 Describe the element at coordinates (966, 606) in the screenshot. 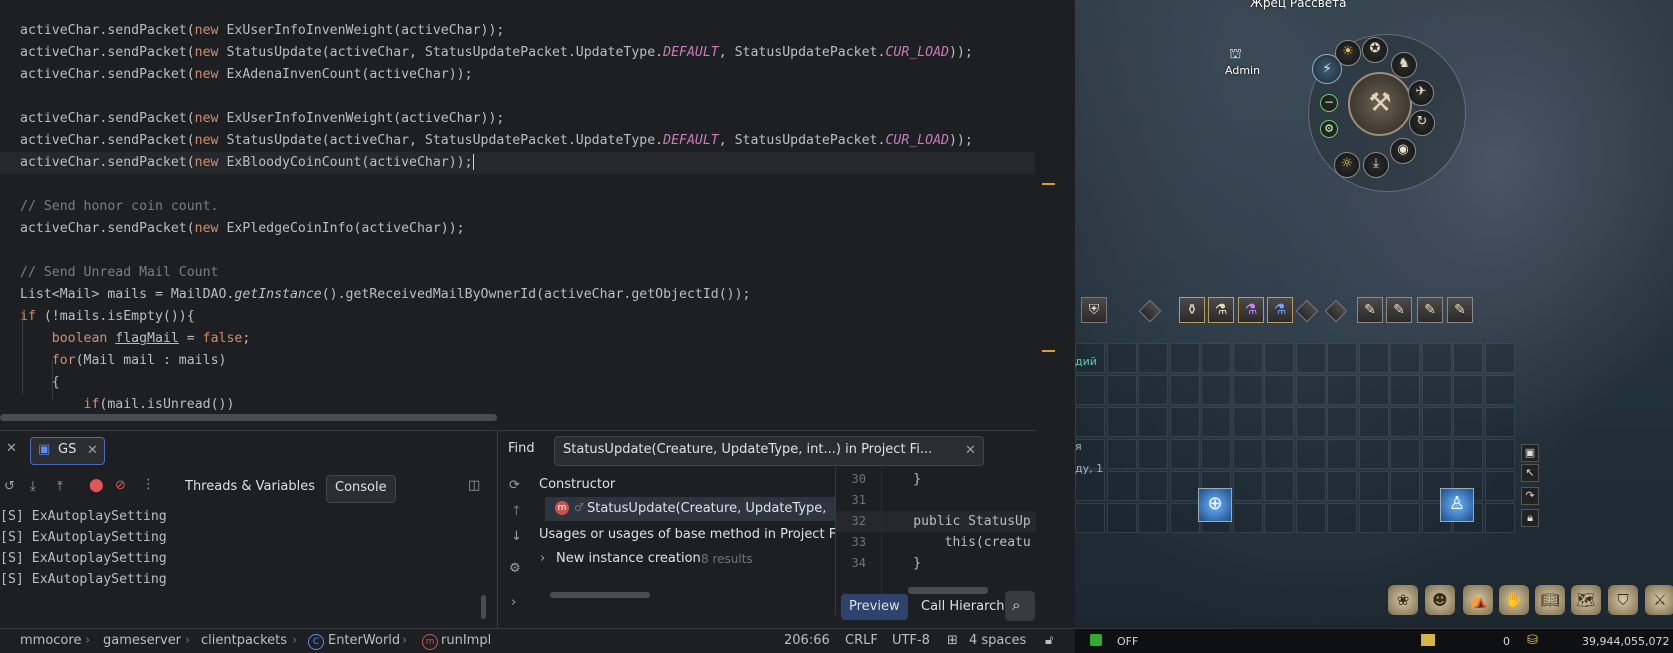

I see `call-hierarchy-tab: Call Hierarchy` at that location.